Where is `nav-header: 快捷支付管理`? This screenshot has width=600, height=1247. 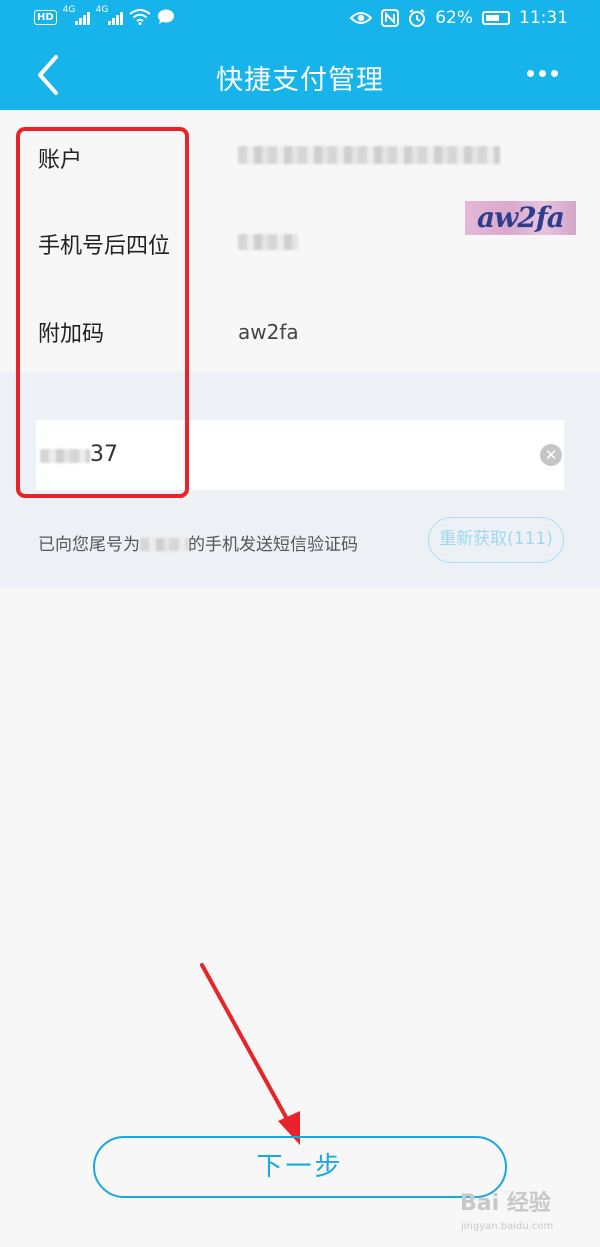
nav-header: 快捷支付管理 is located at coordinates (300, 75).